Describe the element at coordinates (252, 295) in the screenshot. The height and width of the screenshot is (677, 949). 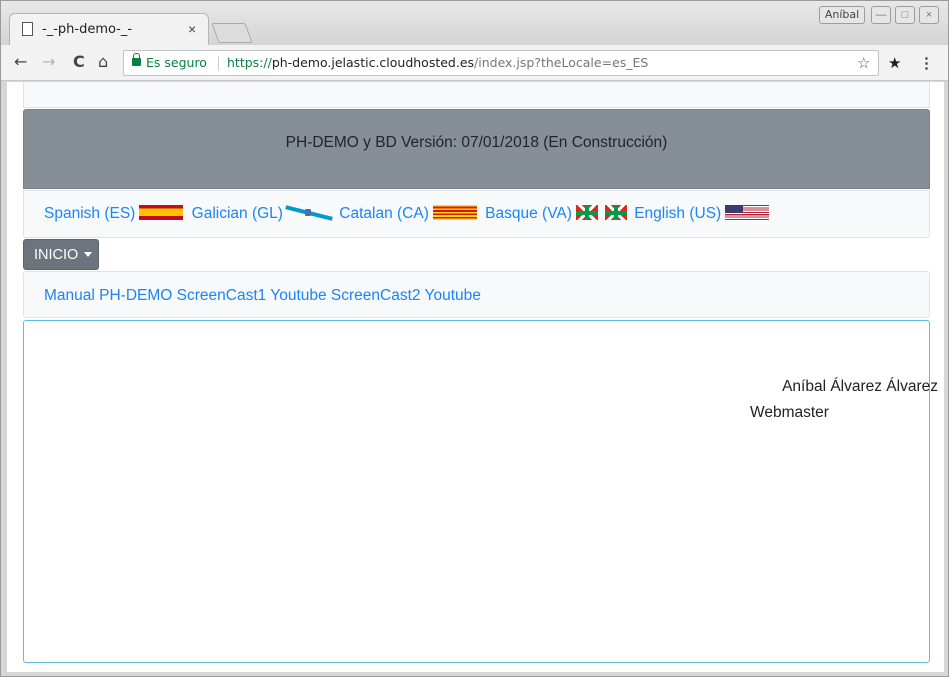
I see `link-screencast1: ScreenCast1 Youtube` at that location.